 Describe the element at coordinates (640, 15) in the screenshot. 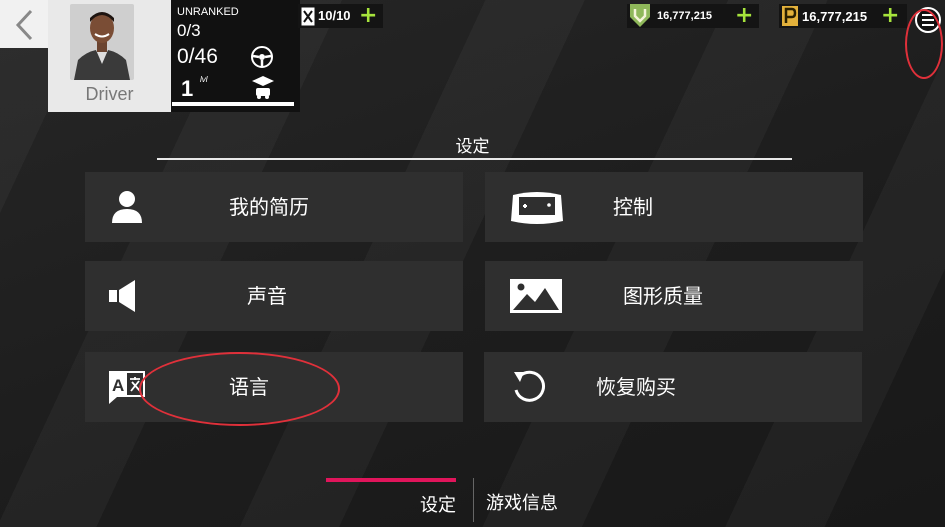

I see `token-shield-icon` at that location.